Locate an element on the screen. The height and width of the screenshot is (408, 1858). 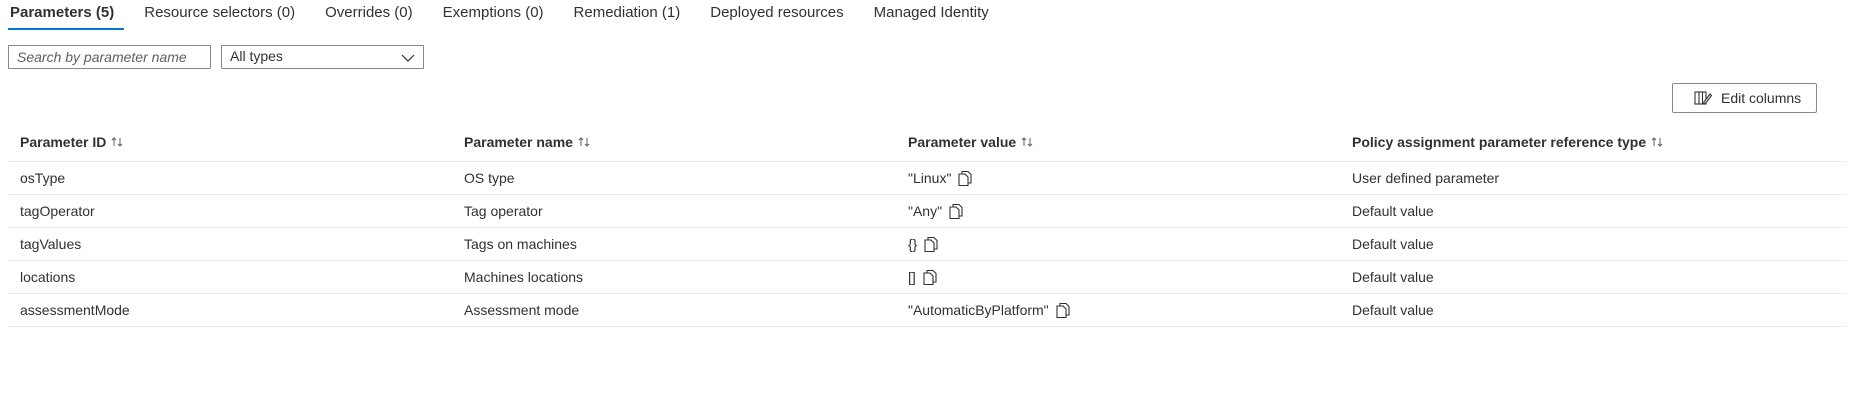
parameter-value-text: "Any" is located at coordinates (925, 211).